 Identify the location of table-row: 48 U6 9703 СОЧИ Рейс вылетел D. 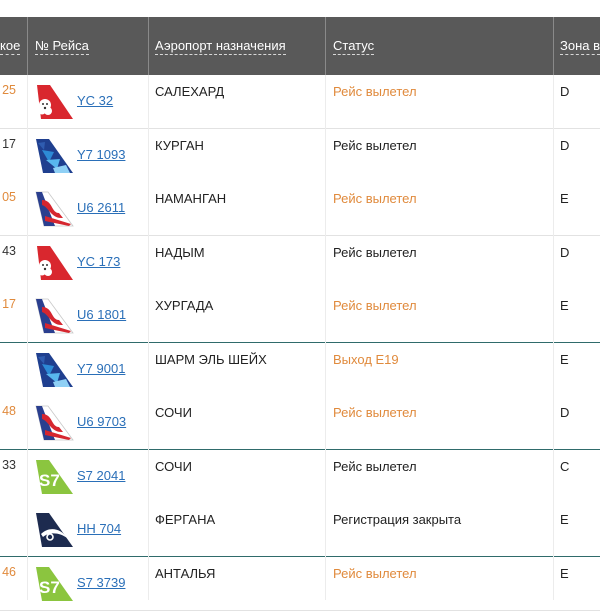
(300, 422).